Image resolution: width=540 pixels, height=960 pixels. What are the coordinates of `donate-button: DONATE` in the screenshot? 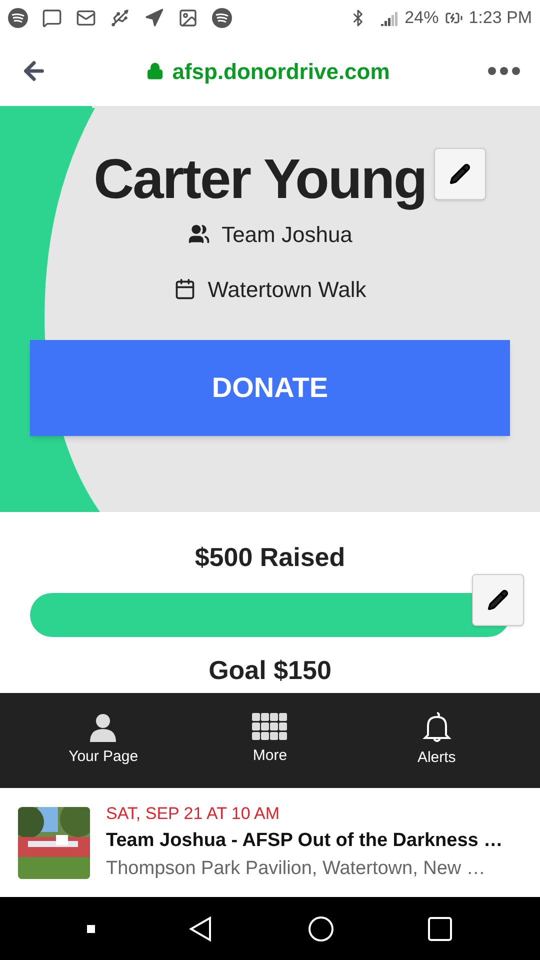 It's located at (270, 388).